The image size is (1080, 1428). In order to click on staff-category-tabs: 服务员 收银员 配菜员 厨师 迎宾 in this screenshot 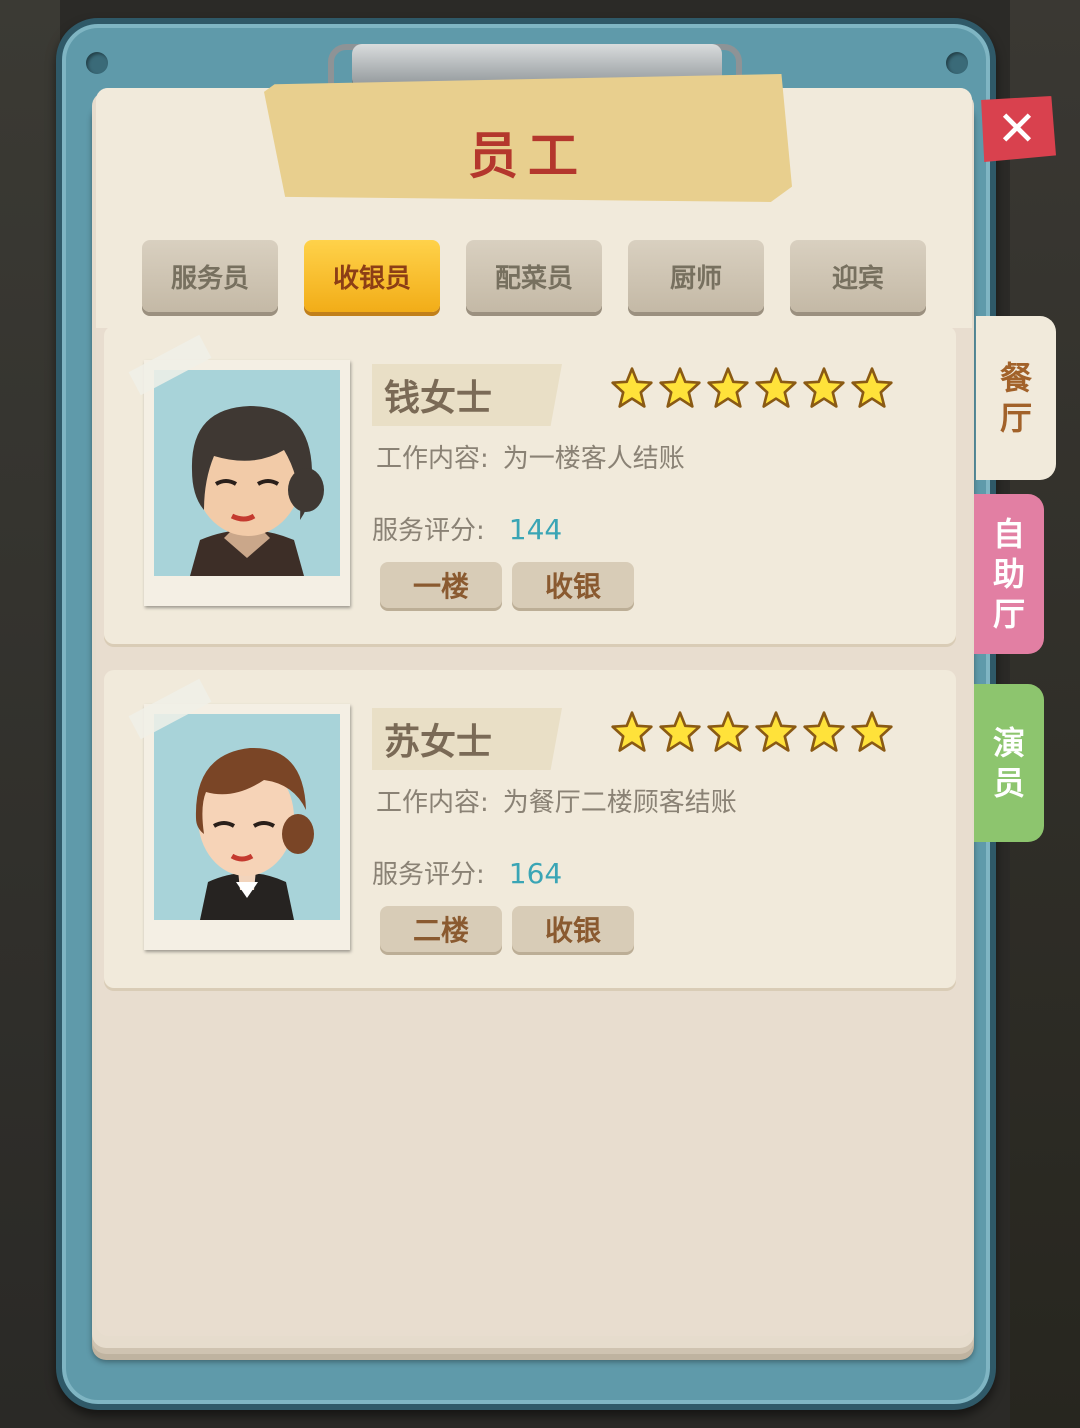, I will do `click(535, 277)`.